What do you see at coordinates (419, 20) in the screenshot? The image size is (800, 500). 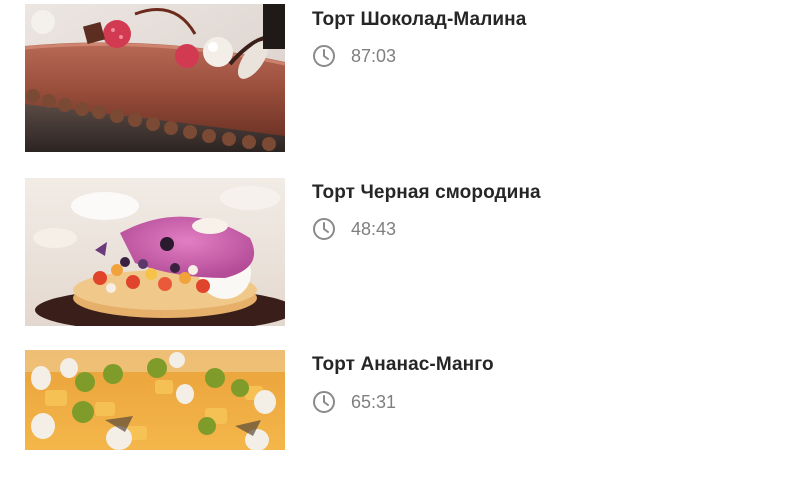 I see `video-title: Торт Шоколад-Малина` at bounding box center [419, 20].